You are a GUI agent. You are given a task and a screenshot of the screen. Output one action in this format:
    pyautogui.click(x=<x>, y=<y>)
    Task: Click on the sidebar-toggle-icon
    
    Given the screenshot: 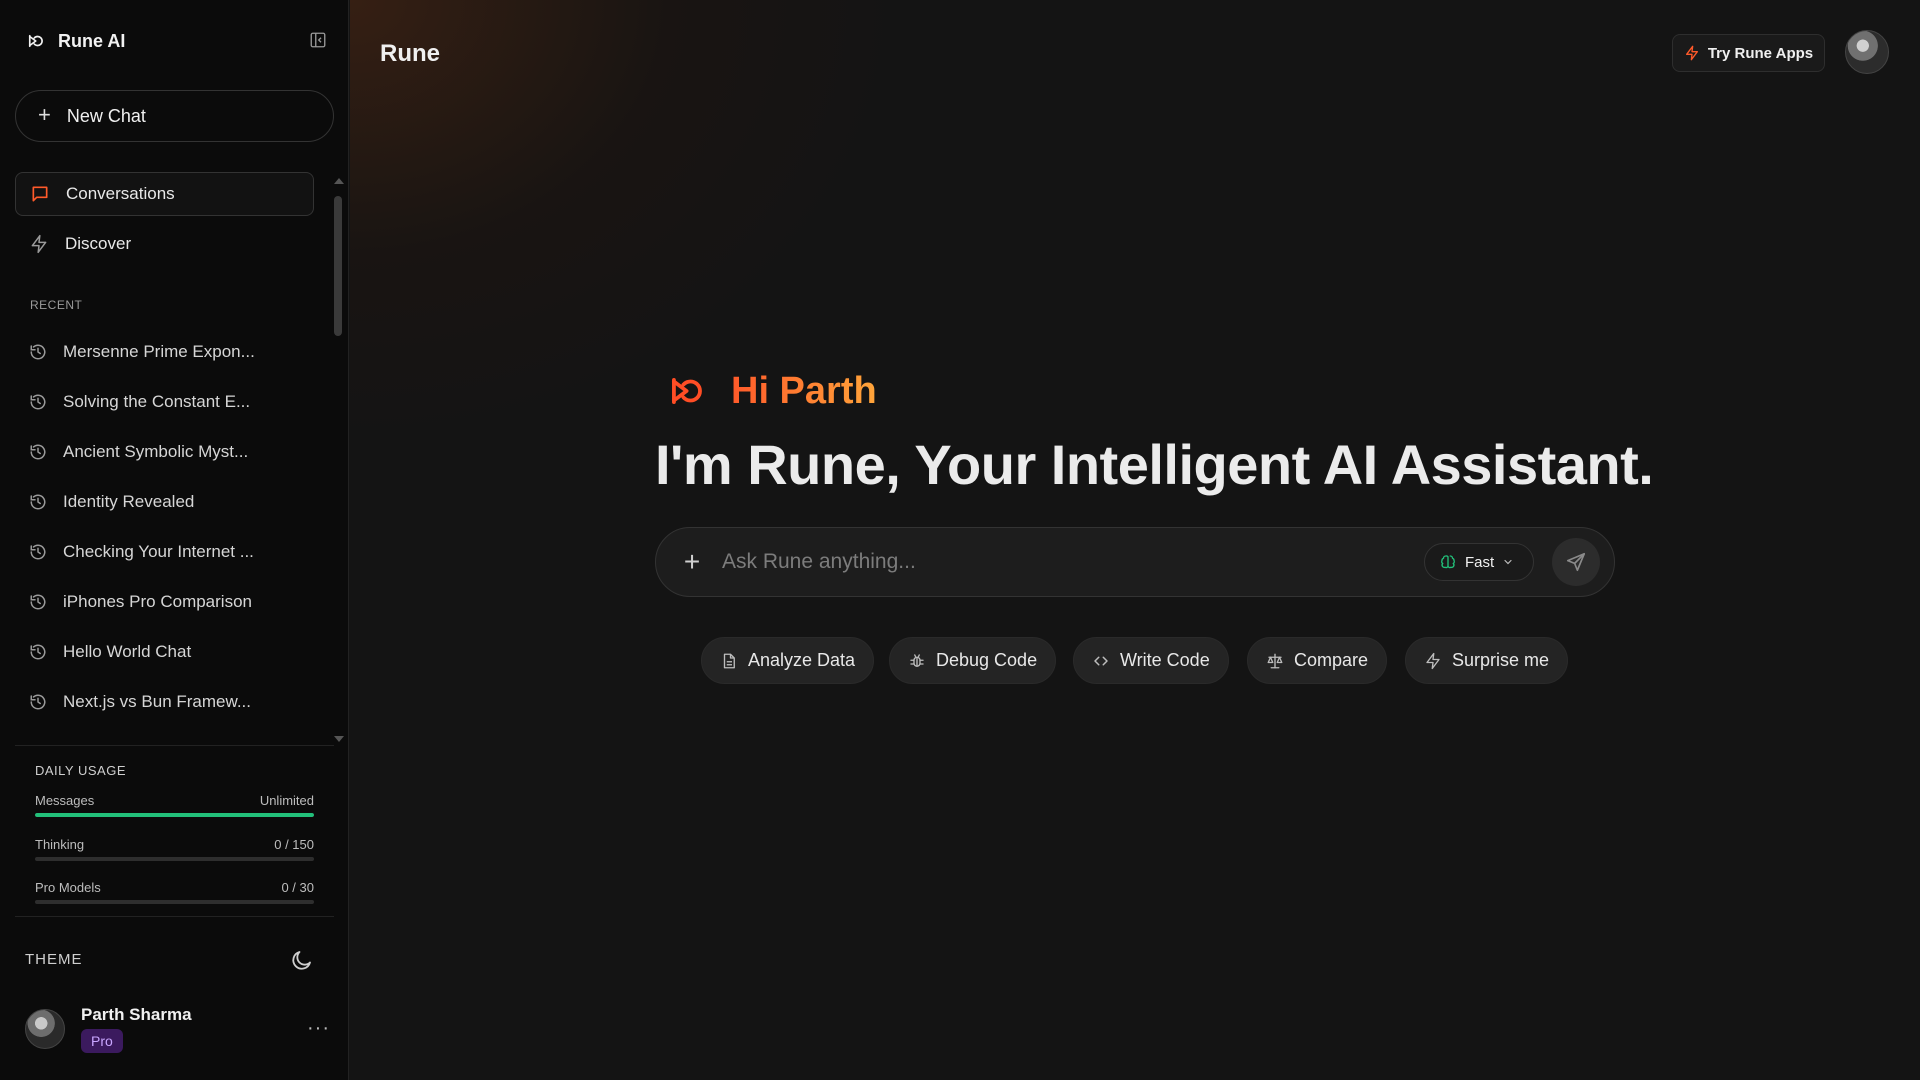 What is the action you would take?
    pyautogui.click(x=318, y=40)
    